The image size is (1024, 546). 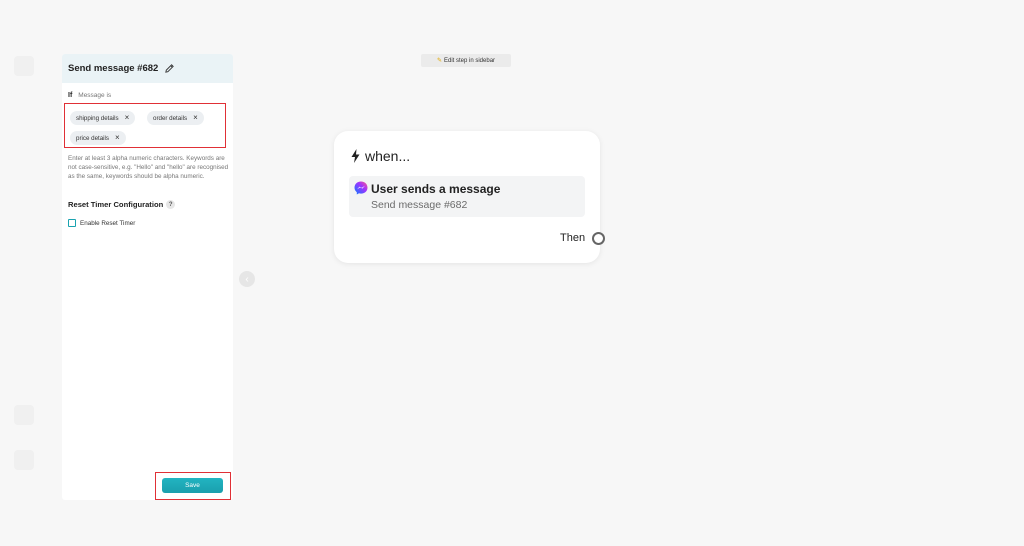 What do you see at coordinates (72, 223) in the screenshot?
I see `enable-reset-timer-checkbox` at bounding box center [72, 223].